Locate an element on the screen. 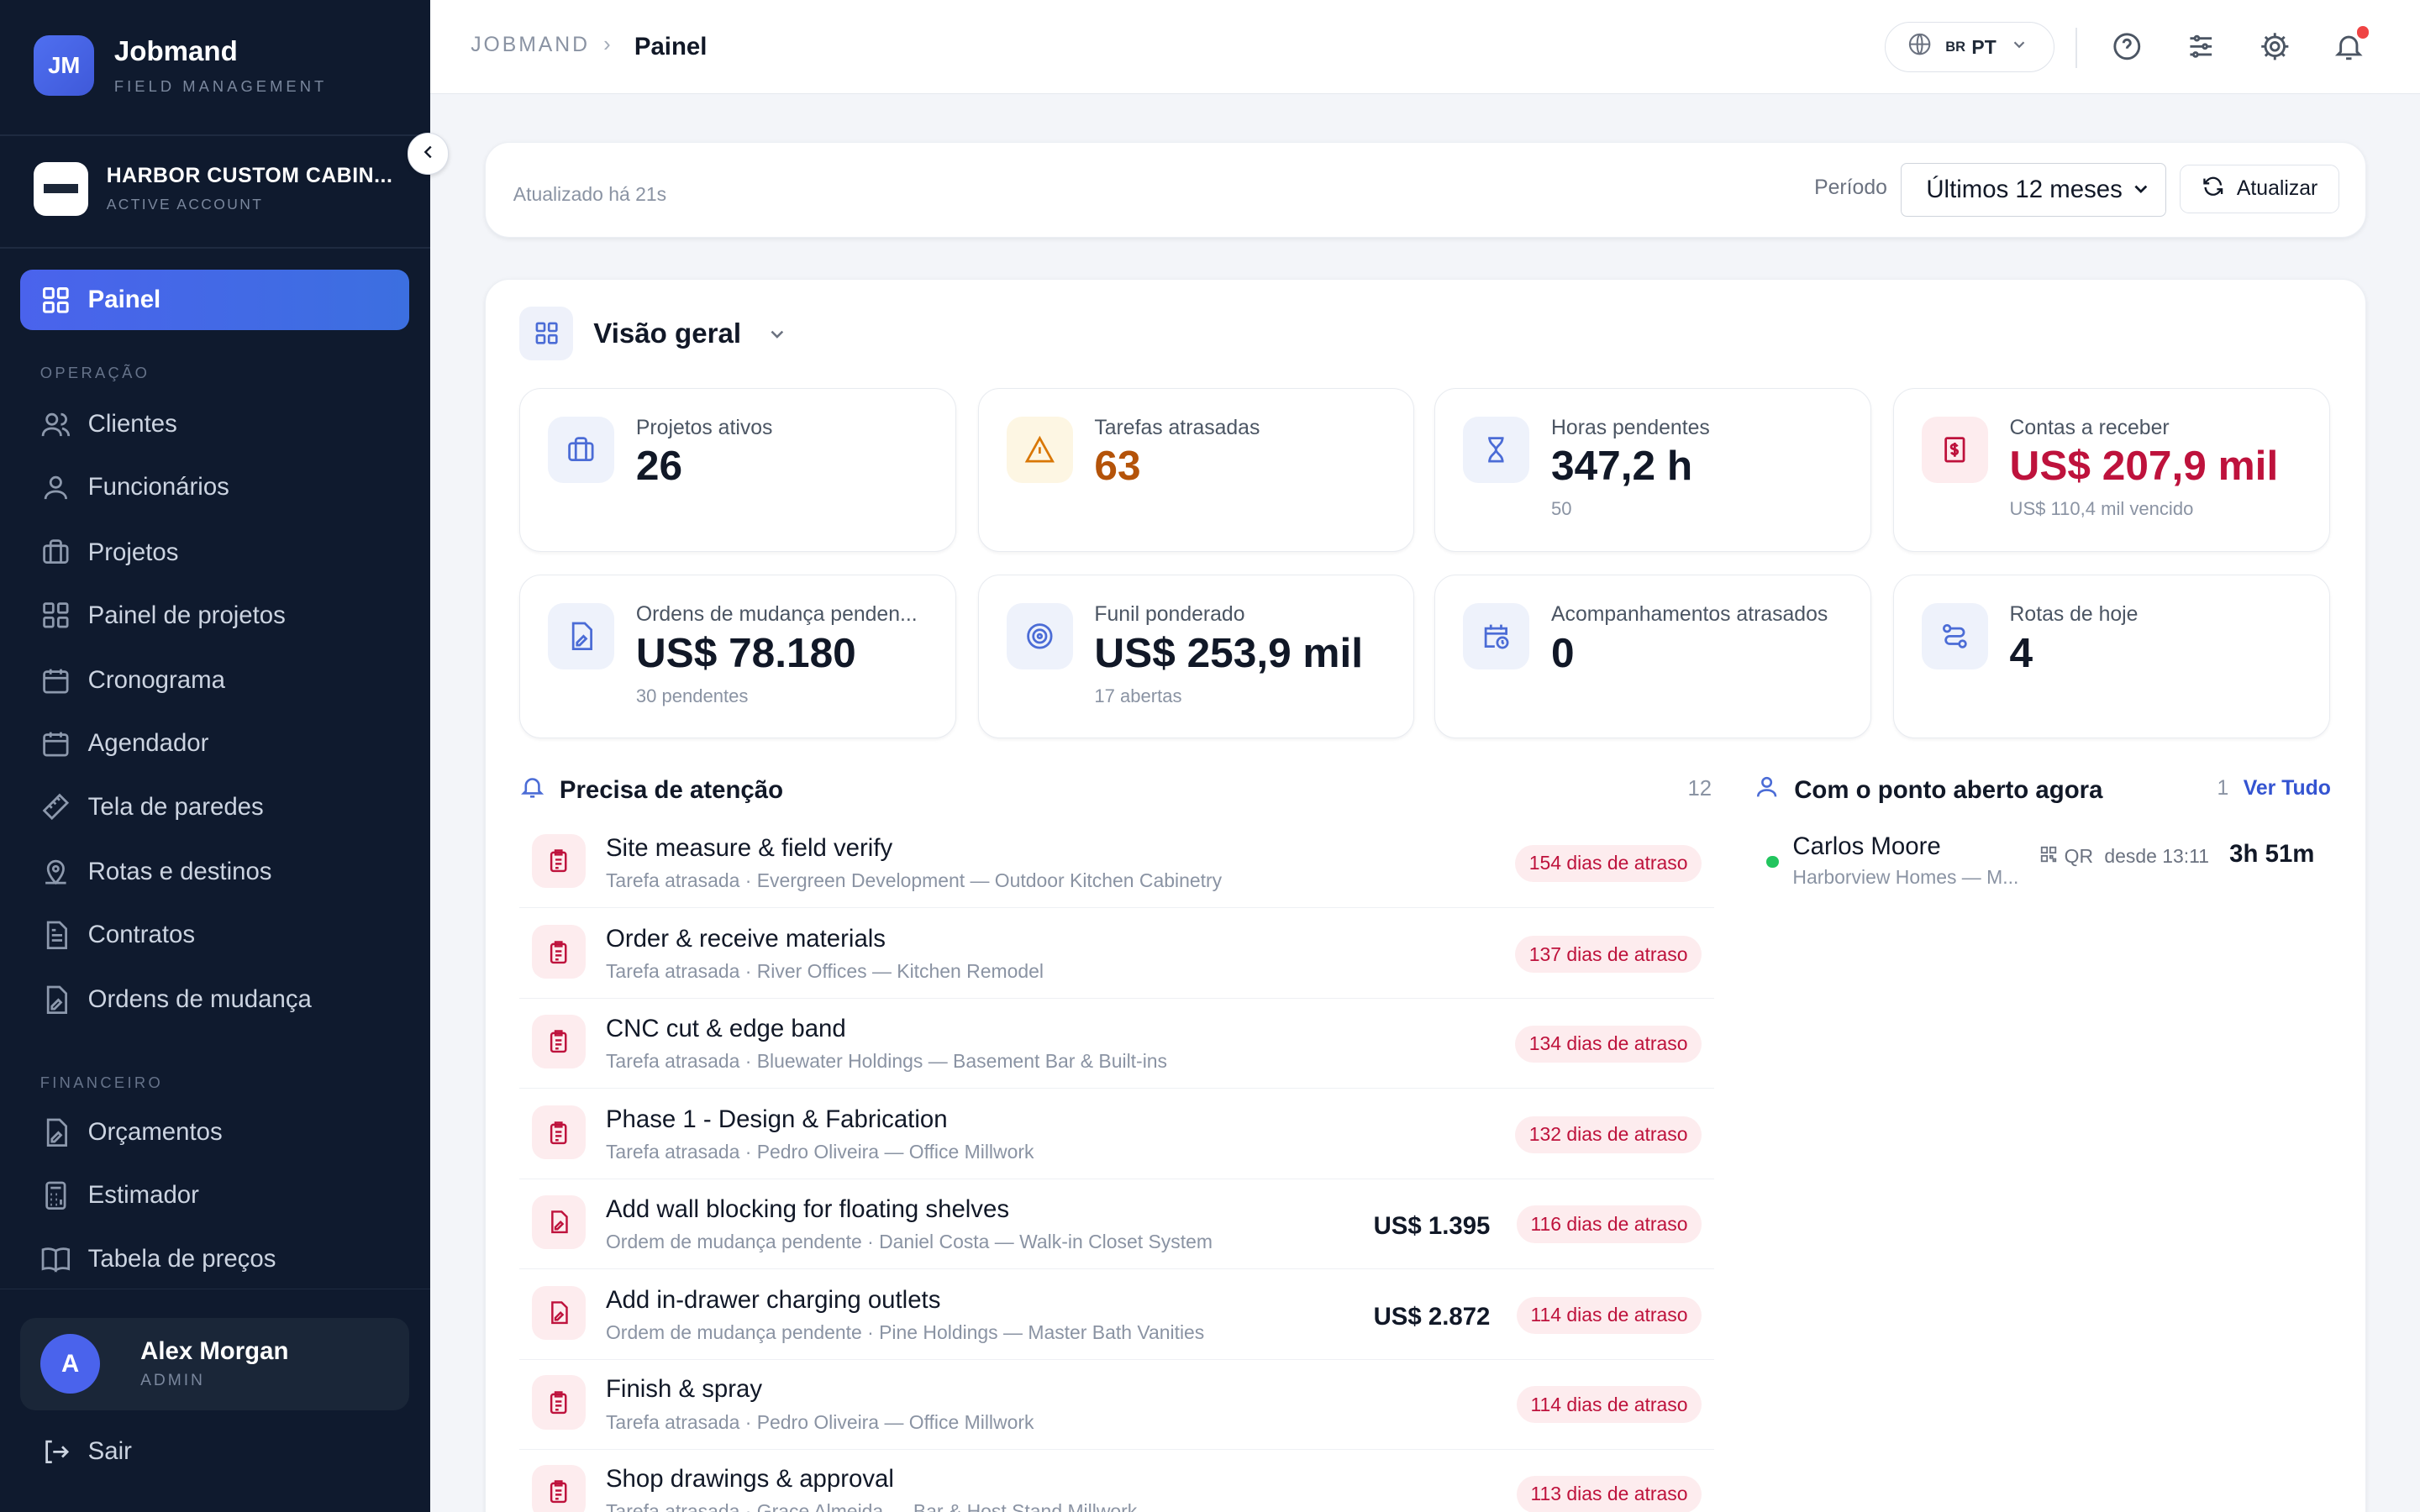 This screenshot has height=1512, width=2420. clocked-in-count: 1 is located at coordinates (2223, 788).